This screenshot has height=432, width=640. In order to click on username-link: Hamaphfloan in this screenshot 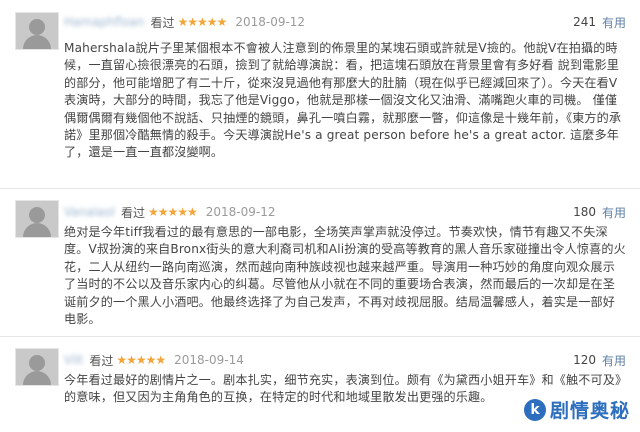, I will do `click(104, 22)`.